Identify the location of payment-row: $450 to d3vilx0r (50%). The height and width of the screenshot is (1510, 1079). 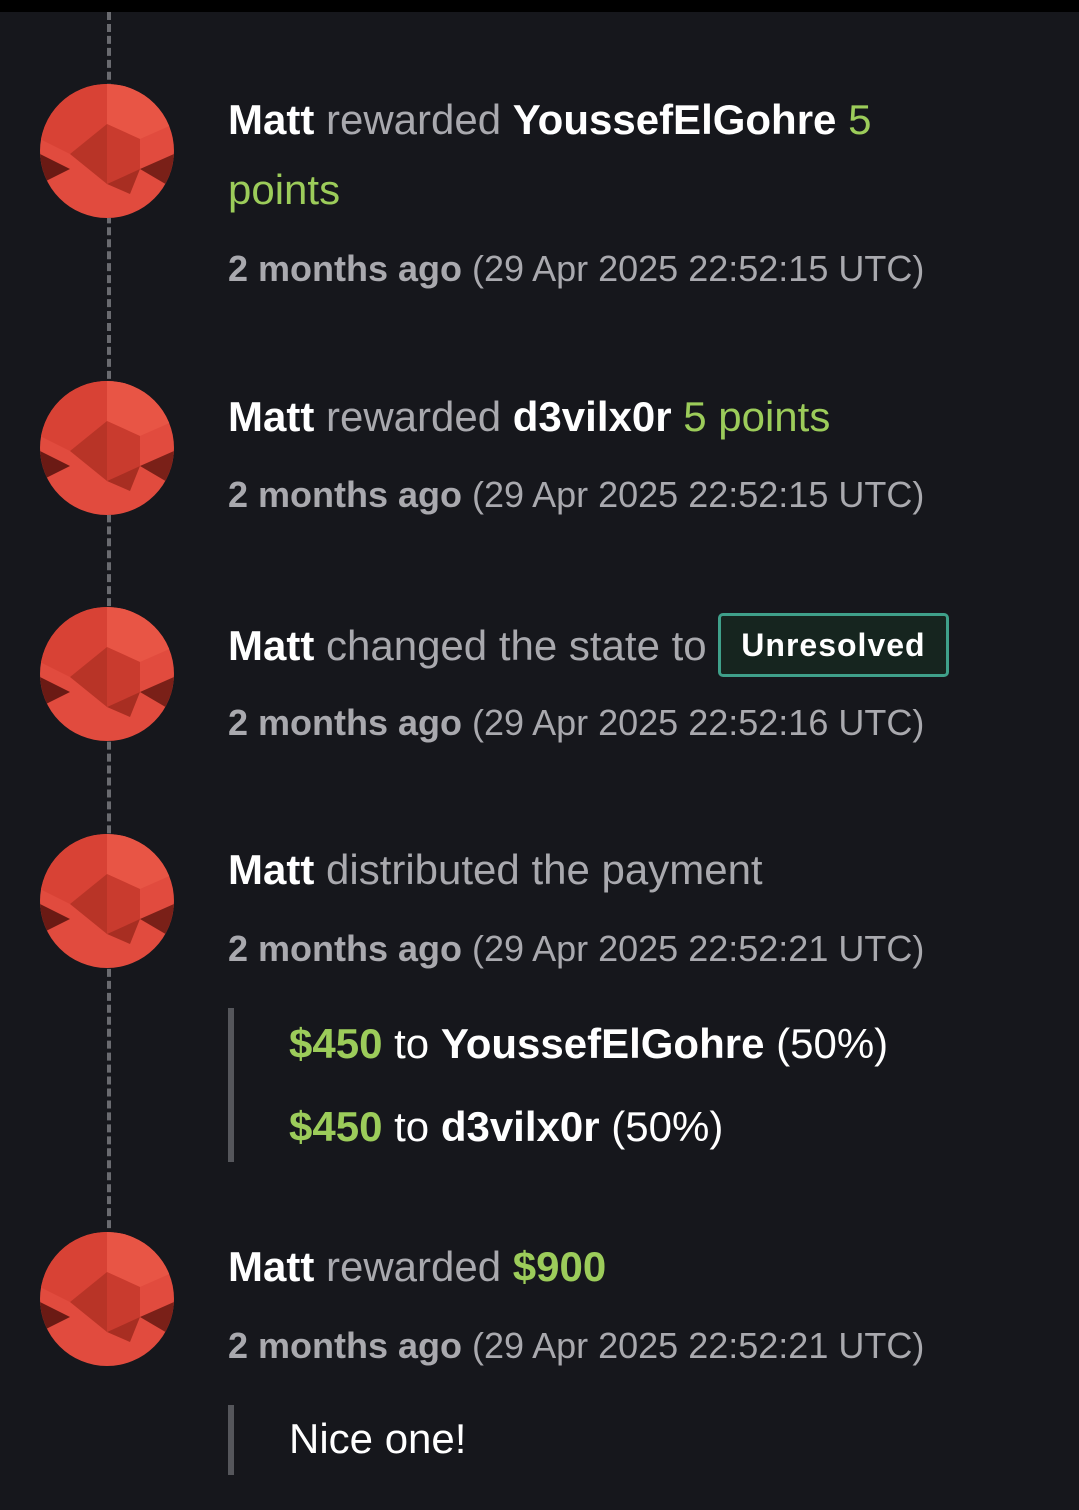
(506, 1127).